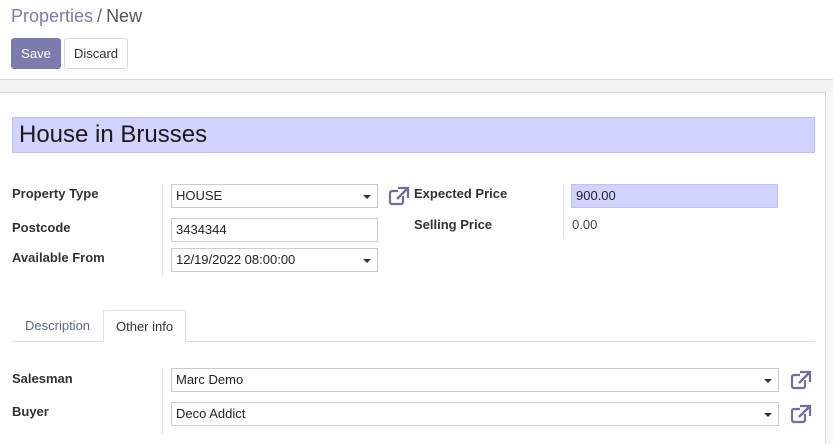  What do you see at coordinates (30, 411) in the screenshot?
I see `buyer-label: Buyer` at bounding box center [30, 411].